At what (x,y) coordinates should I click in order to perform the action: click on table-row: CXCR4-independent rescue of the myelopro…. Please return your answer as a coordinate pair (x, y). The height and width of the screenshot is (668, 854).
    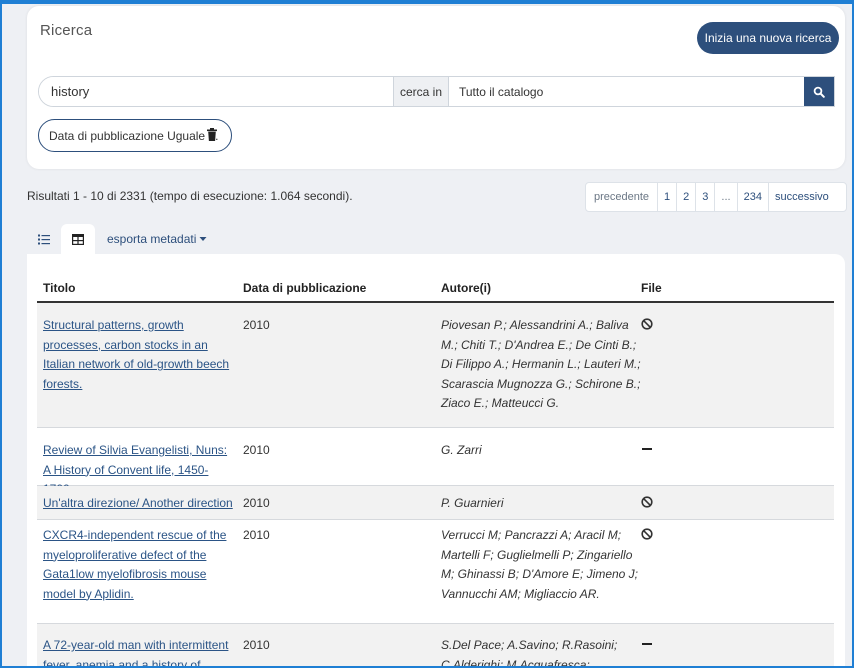
    Looking at the image, I should click on (435, 572).